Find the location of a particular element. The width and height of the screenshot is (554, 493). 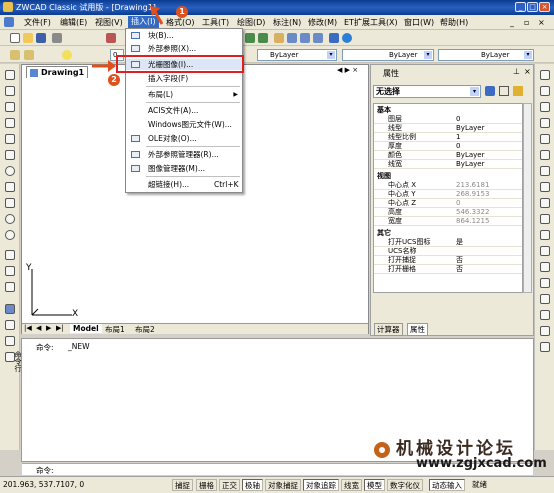

tab-calculator: 计算器 is located at coordinates (388, 329).